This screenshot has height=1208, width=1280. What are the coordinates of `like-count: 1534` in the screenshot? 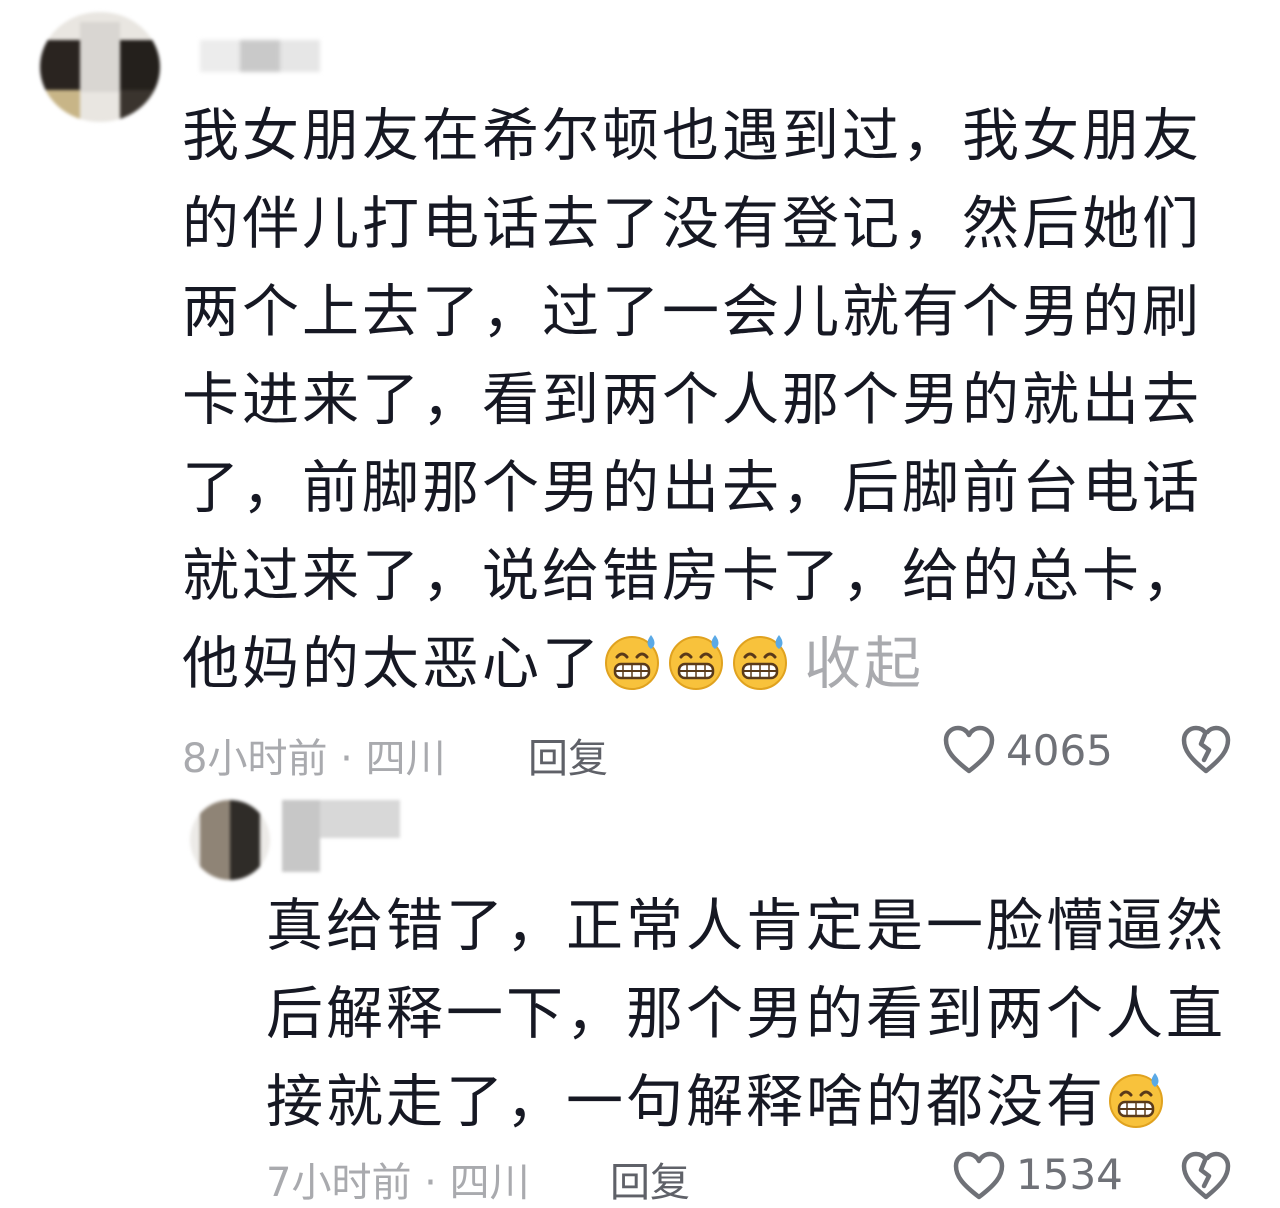 It's located at (1069, 1174).